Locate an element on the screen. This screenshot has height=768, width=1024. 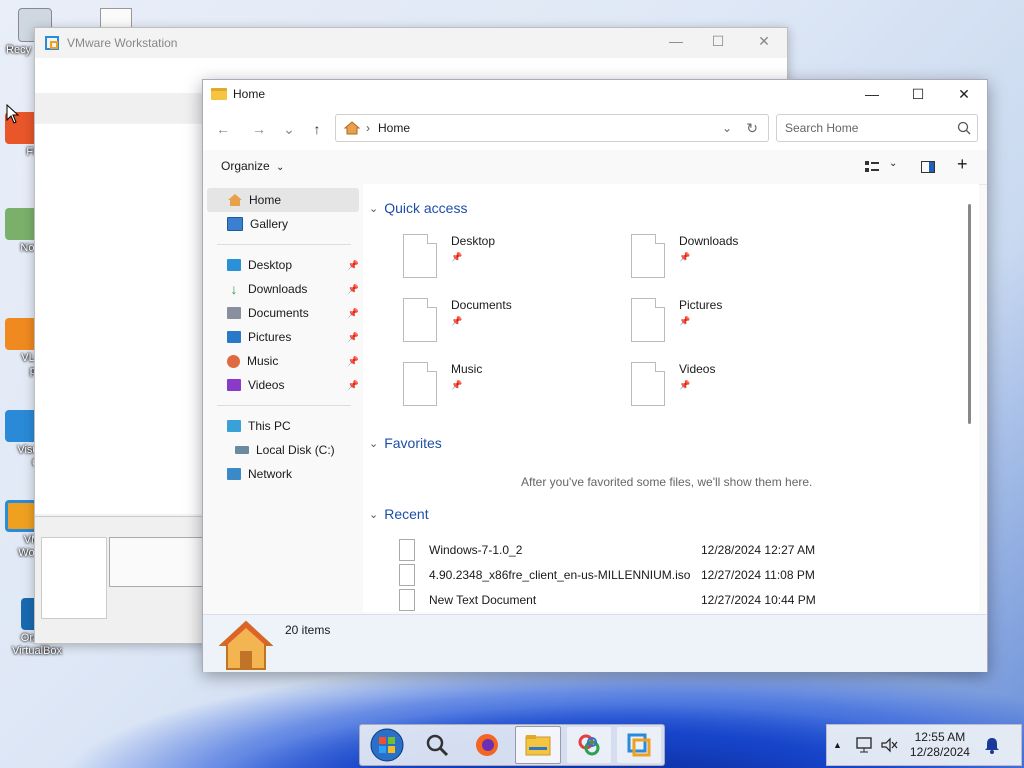
details-pane-icon is located at coordinates (928, 167).